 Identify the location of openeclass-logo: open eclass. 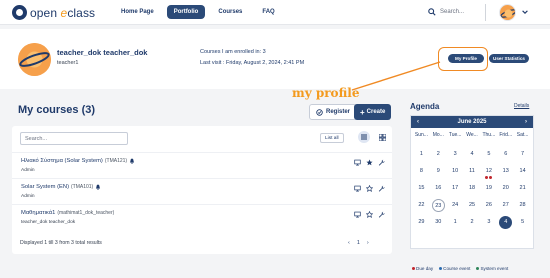
(53, 12).